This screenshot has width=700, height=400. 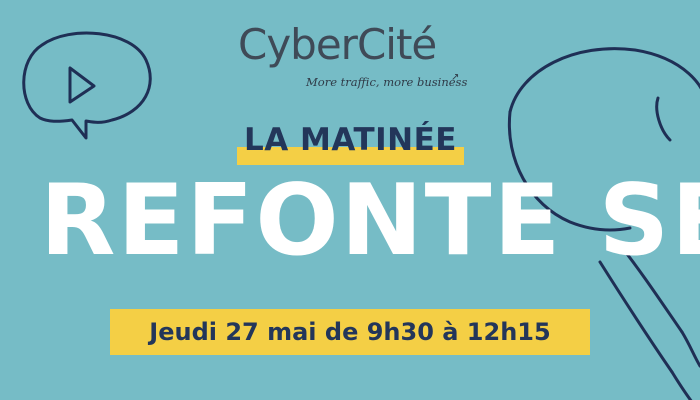 What do you see at coordinates (87, 85) in the screenshot?
I see `play-speech-bubble-icon` at bounding box center [87, 85].